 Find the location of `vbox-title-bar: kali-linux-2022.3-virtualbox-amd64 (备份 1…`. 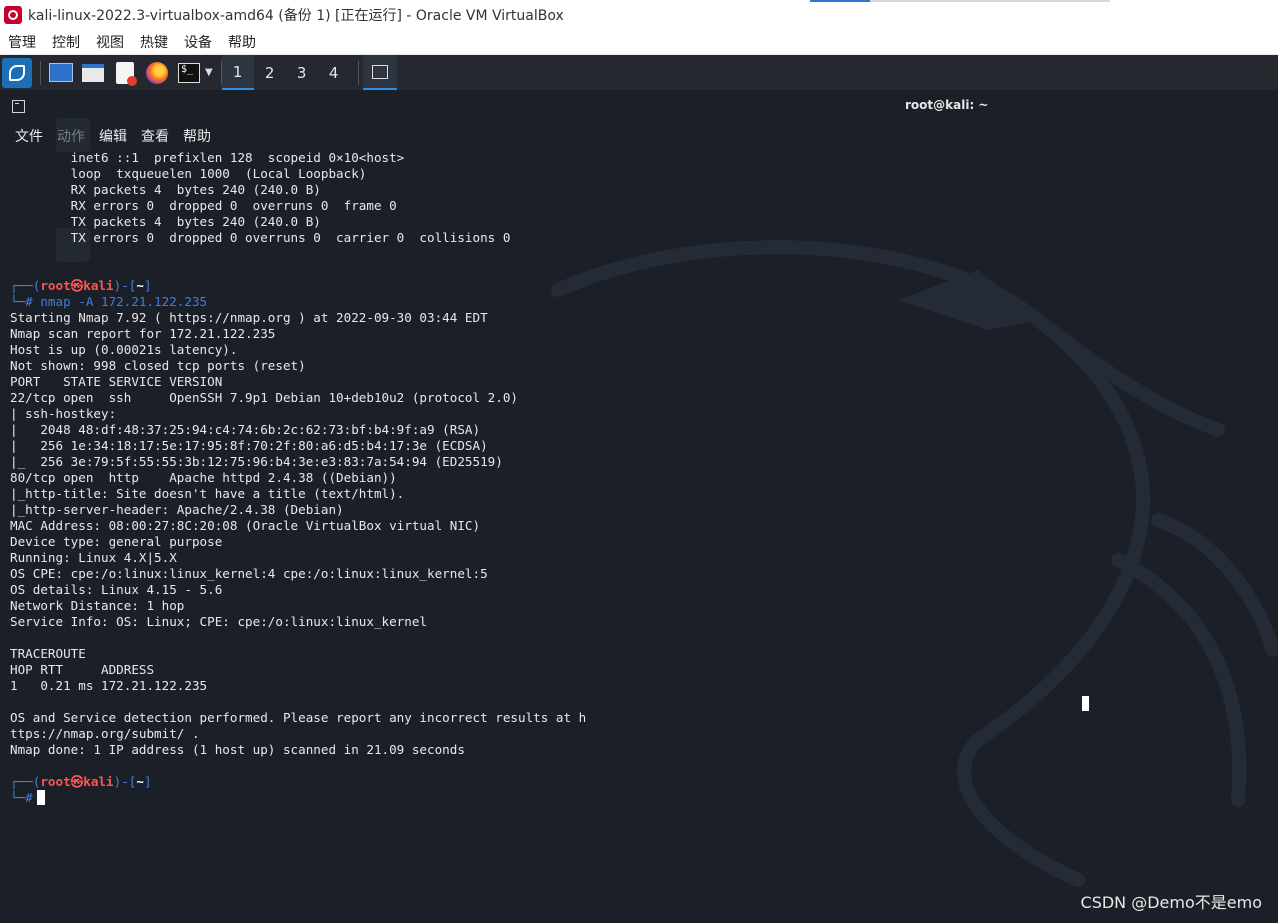

vbox-title-bar: kali-linux-2022.3-virtualbox-amd64 (备份 1… is located at coordinates (639, 15).